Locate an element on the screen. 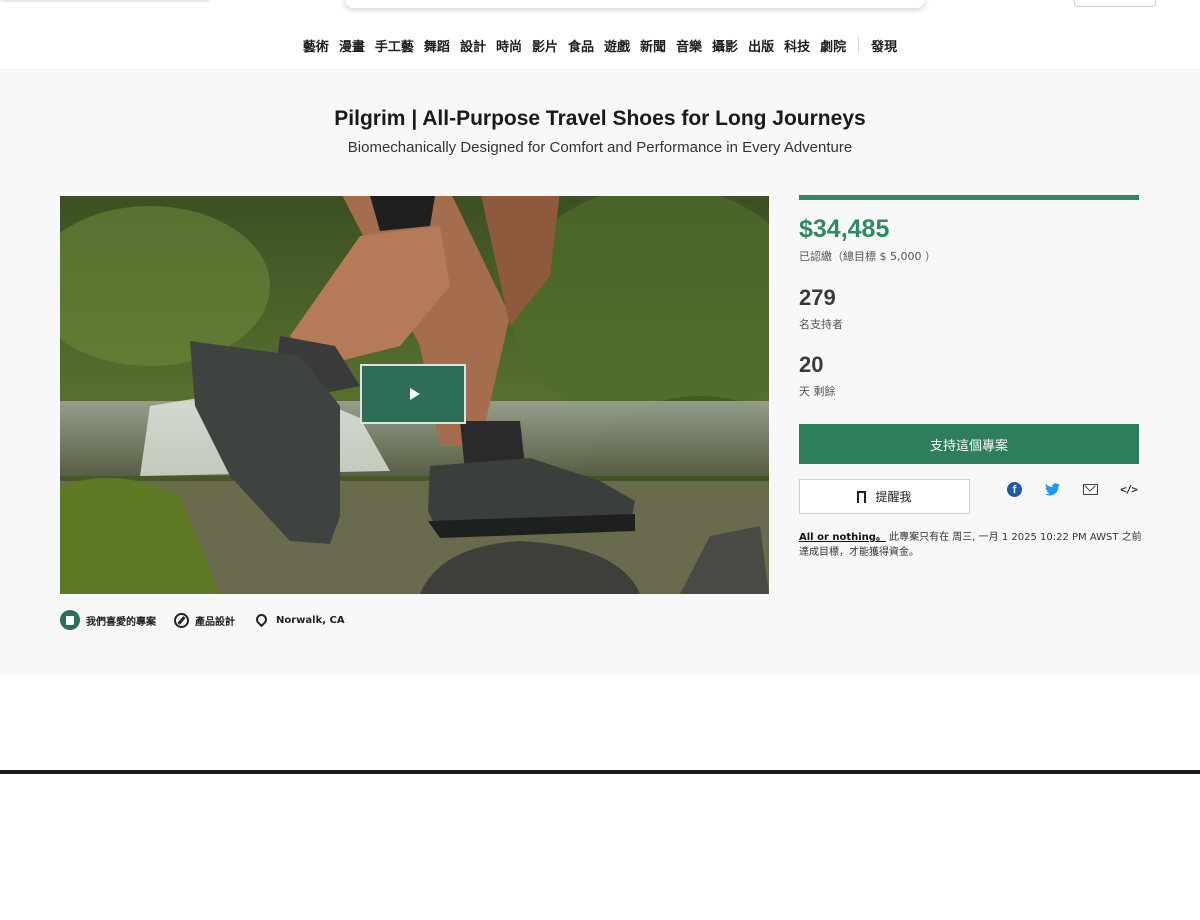 The width and height of the screenshot is (1200, 920). share-links: f </> is located at coordinates (1072, 489).